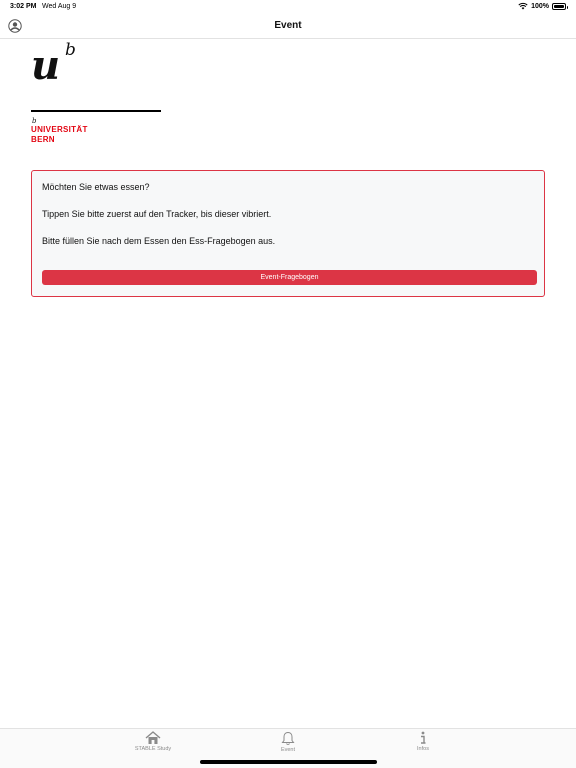 The width and height of the screenshot is (576, 768). Describe the element at coordinates (23, 6) in the screenshot. I see `status-time: 3:02 PM` at that location.